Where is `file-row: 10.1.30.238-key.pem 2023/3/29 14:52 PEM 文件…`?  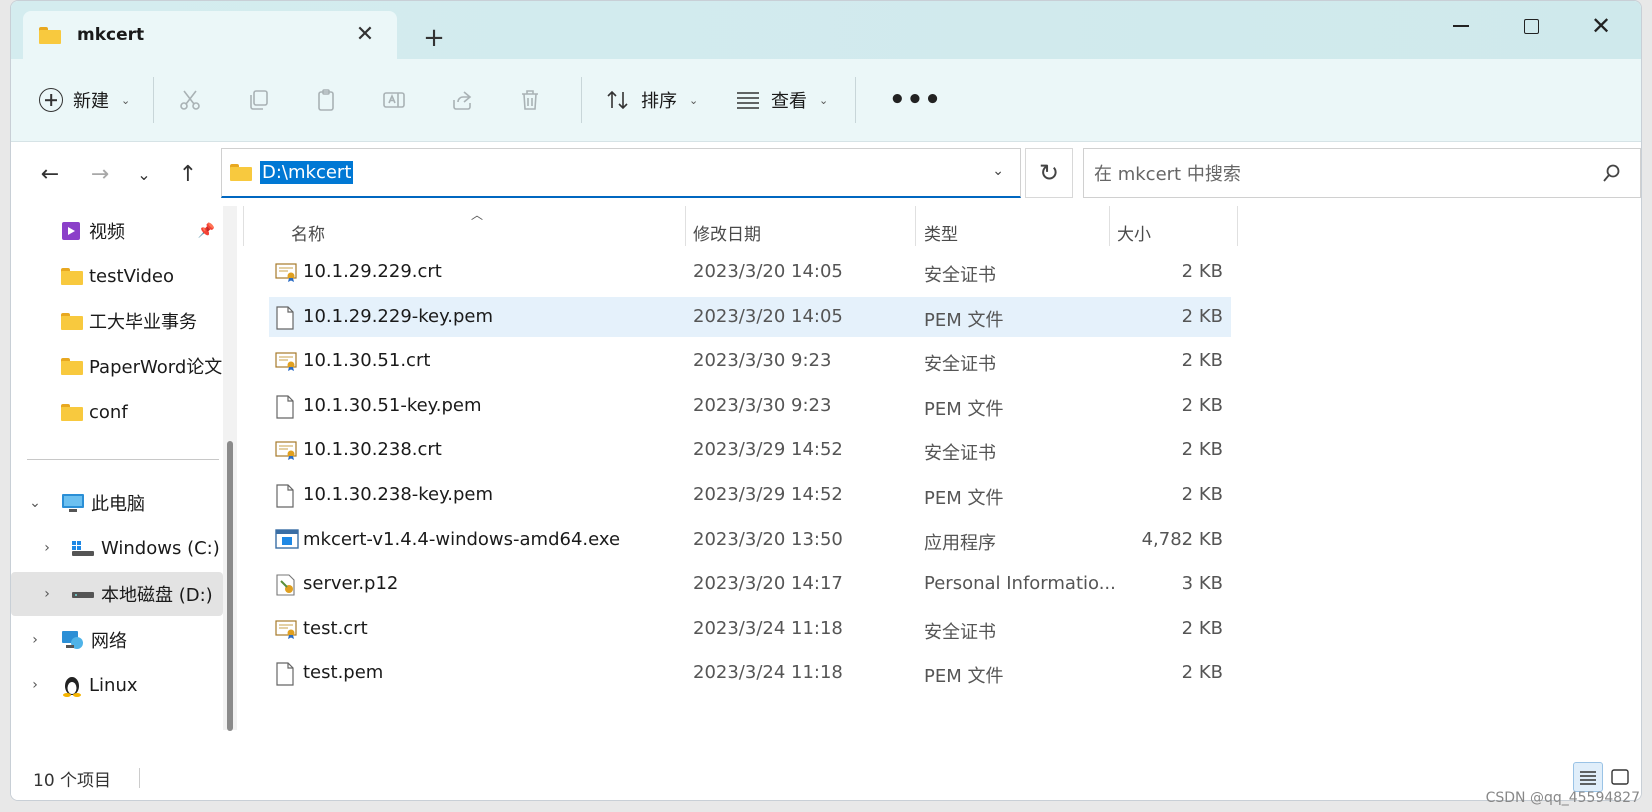
file-row: 10.1.30.238-key.pem 2023/3/29 14:52 PEM 文件… is located at coordinates (750, 495).